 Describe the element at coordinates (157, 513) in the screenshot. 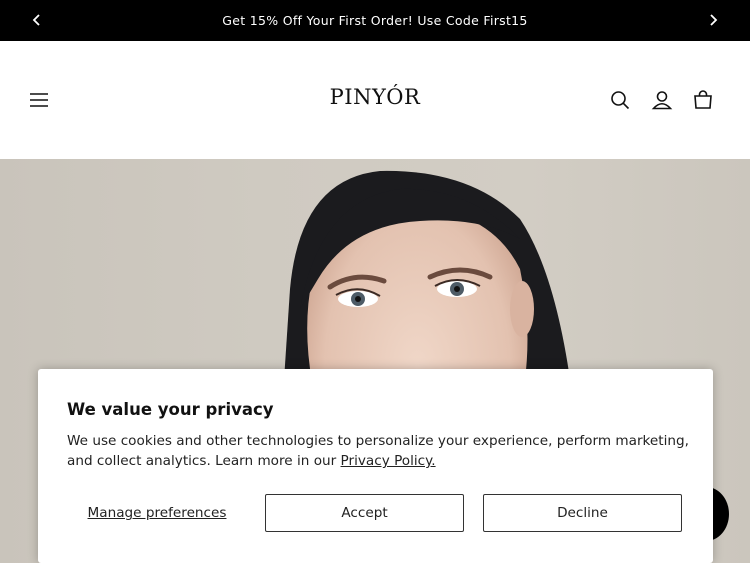

I see `manage-preferences-link: Manage preferences` at that location.